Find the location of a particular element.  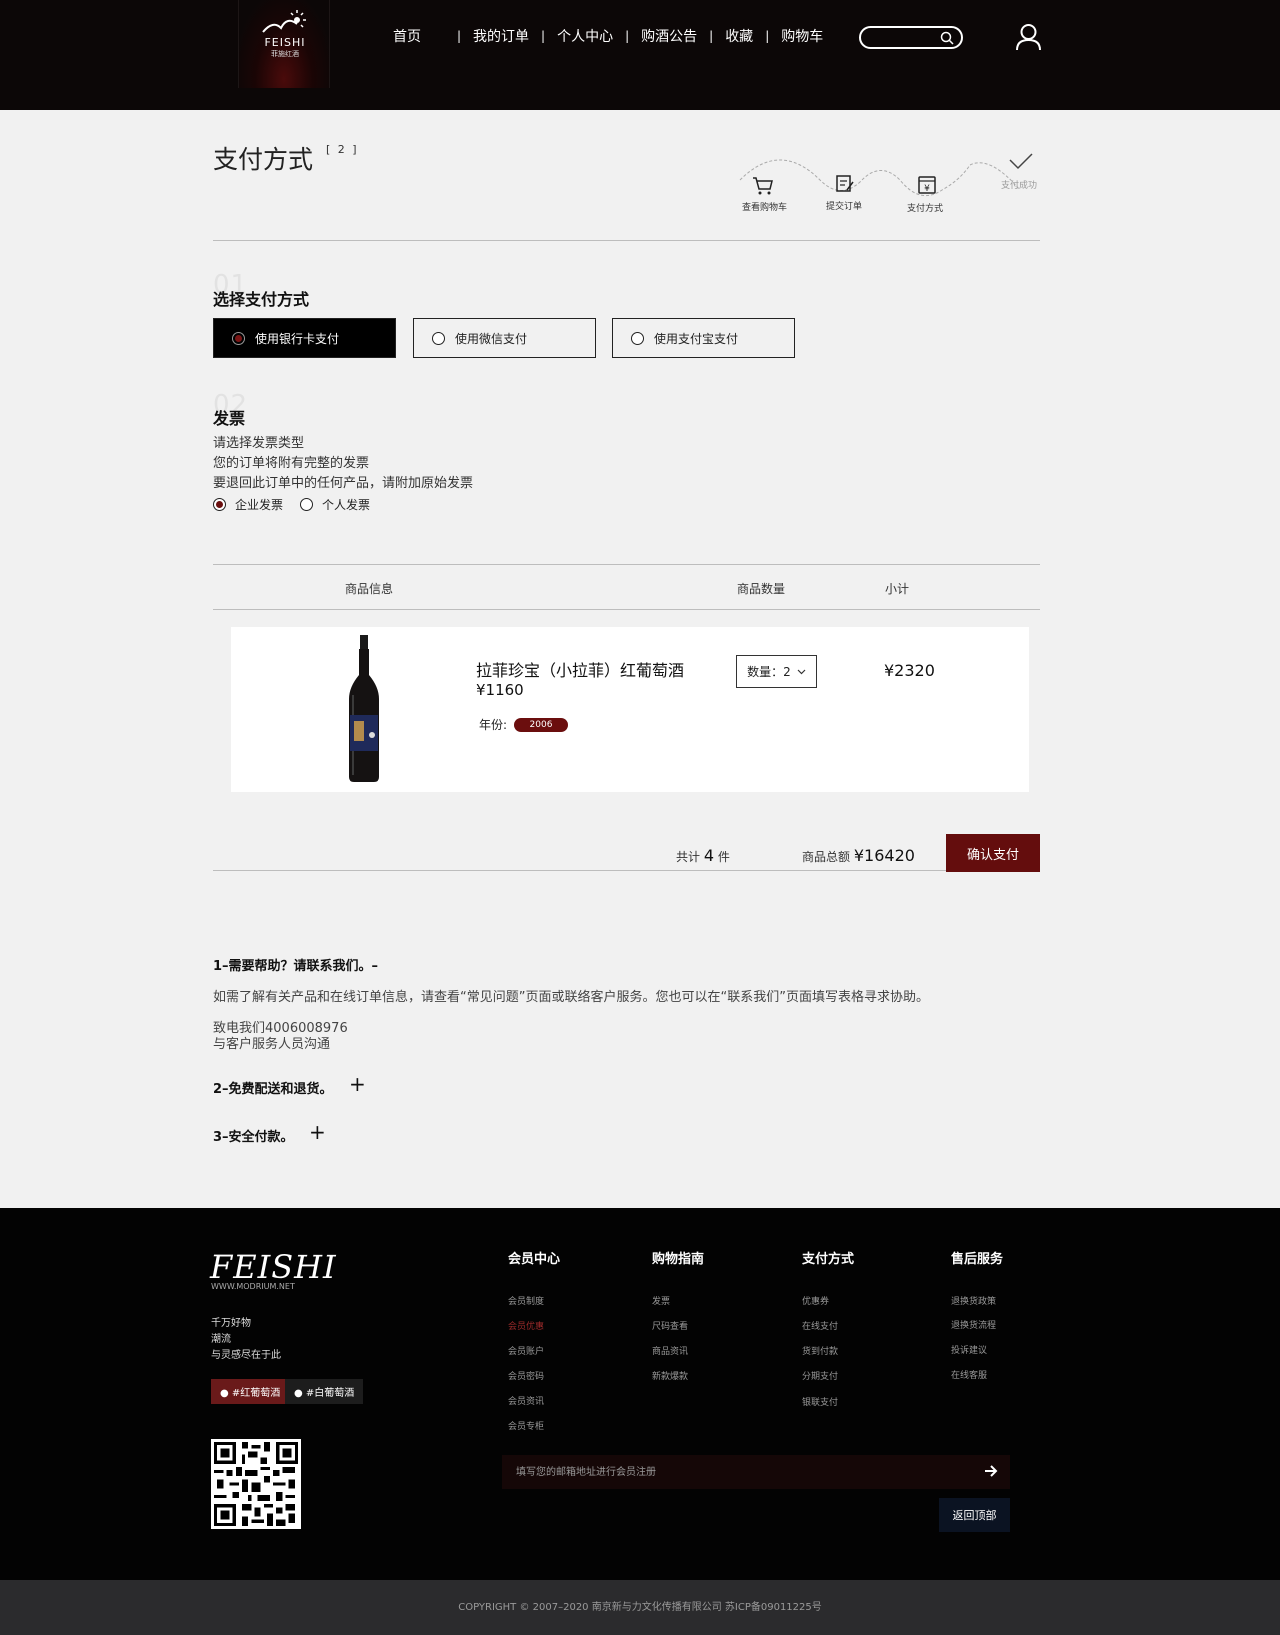

footer-link: 尺码查看 is located at coordinates (670, 1325).